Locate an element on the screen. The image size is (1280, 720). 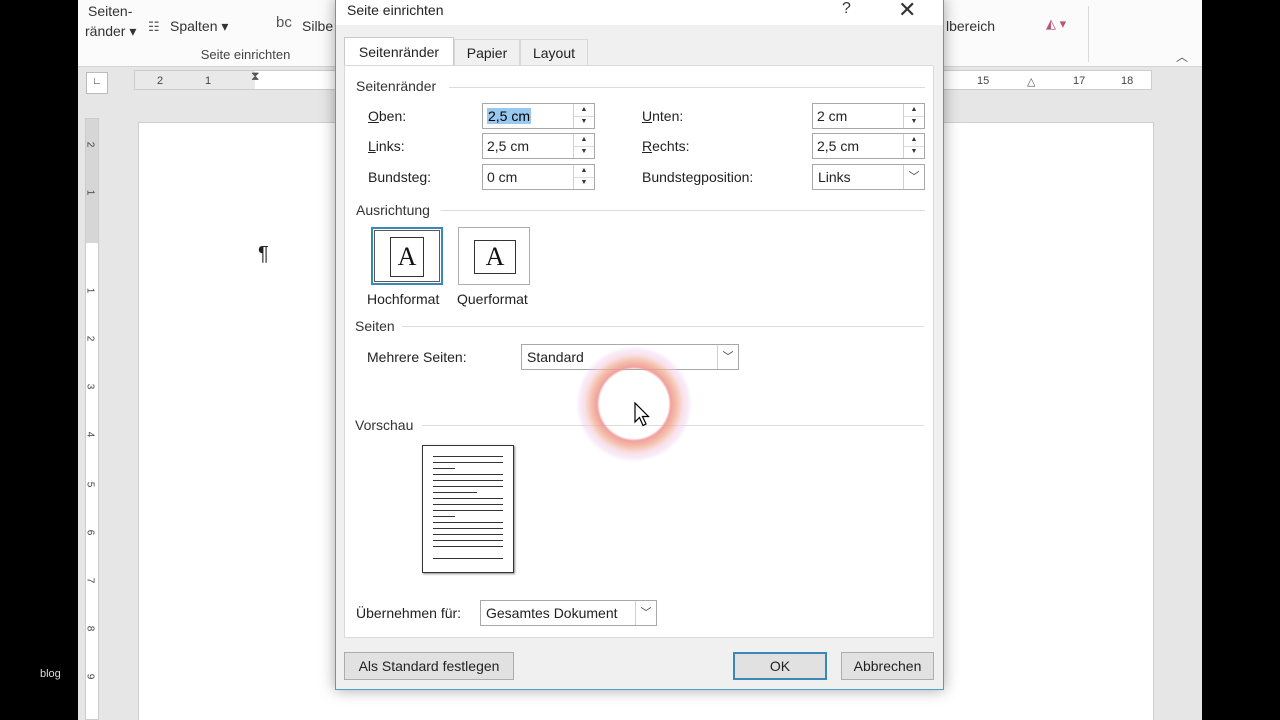
section-pages-title: Seiten is located at coordinates (375, 326).